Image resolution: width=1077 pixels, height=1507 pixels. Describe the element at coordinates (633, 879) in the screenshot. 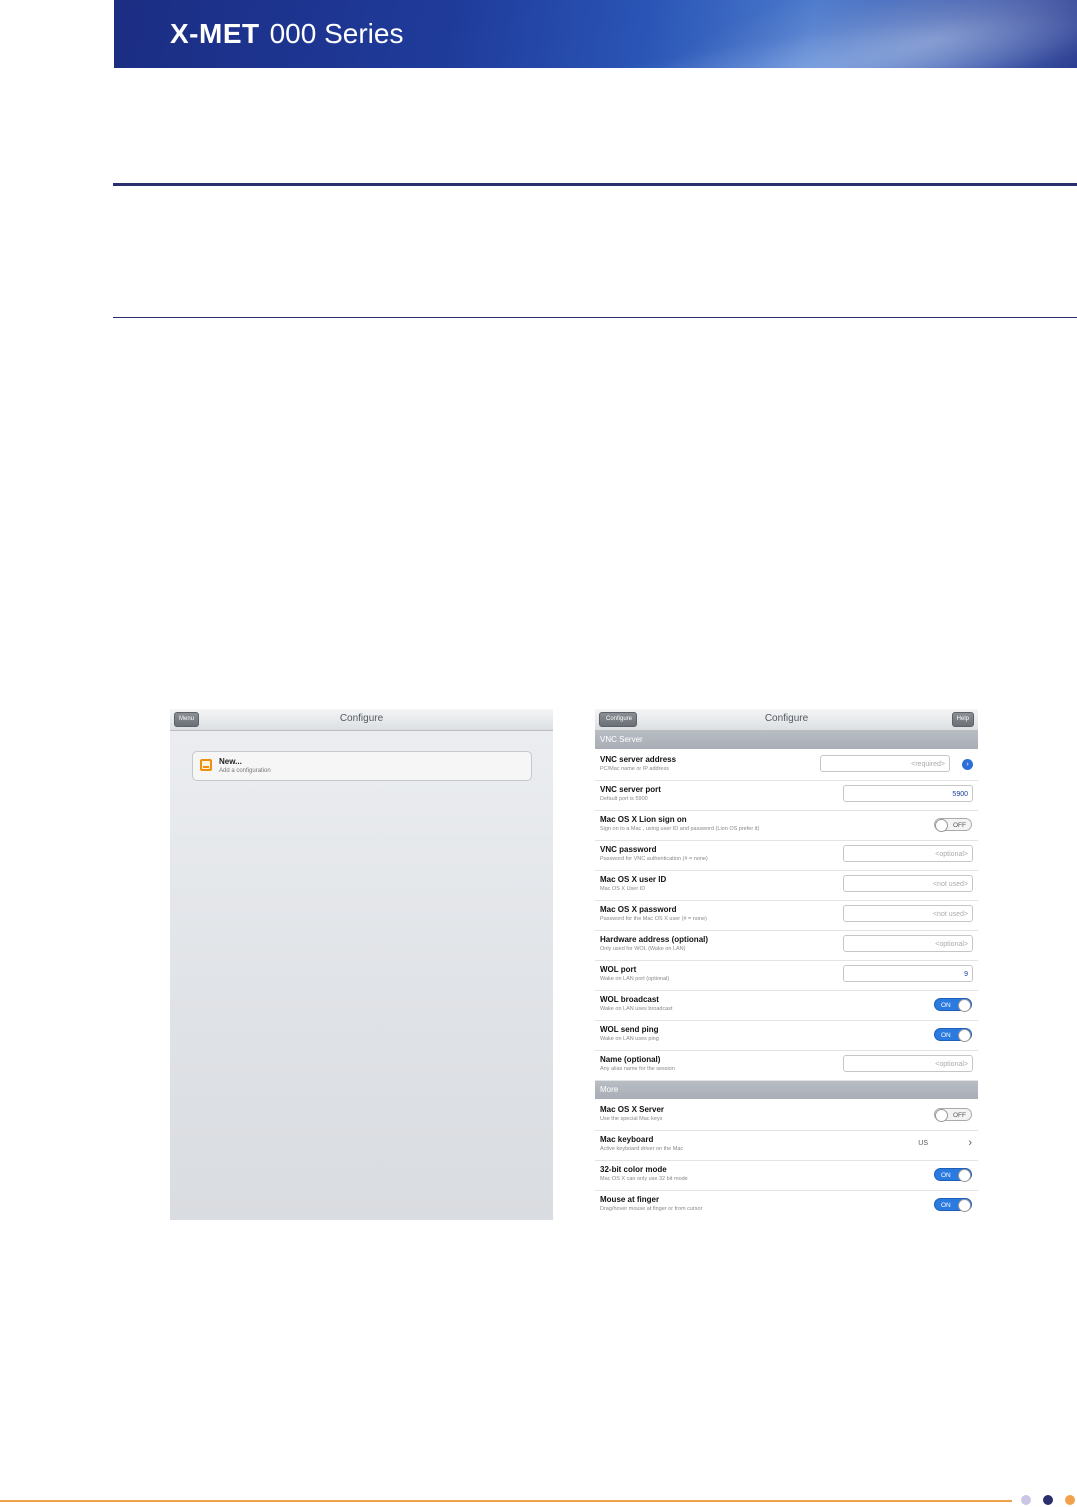

I see `row-label: Mac OS X user ID` at that location.